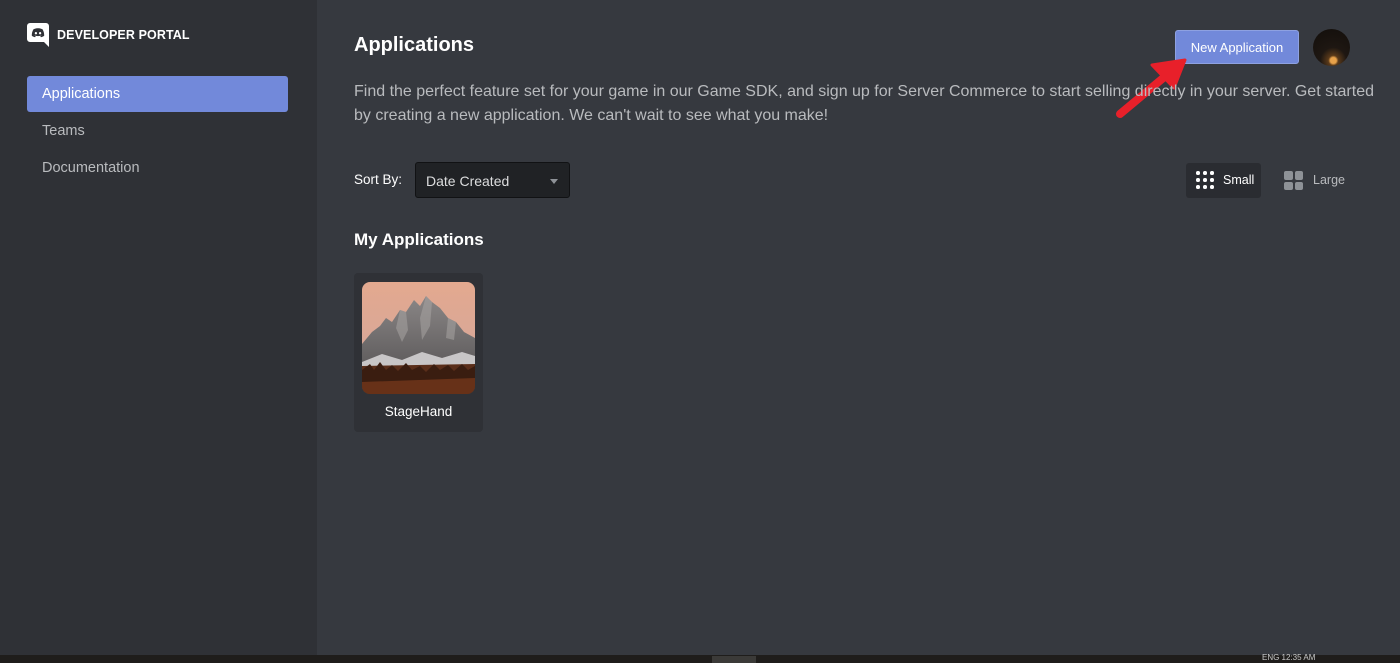  What do you see at coordinates (157, 168) in the screenshot?
I see `sidebar-item-documentation: Documentation` at bounding box center [157, 168].